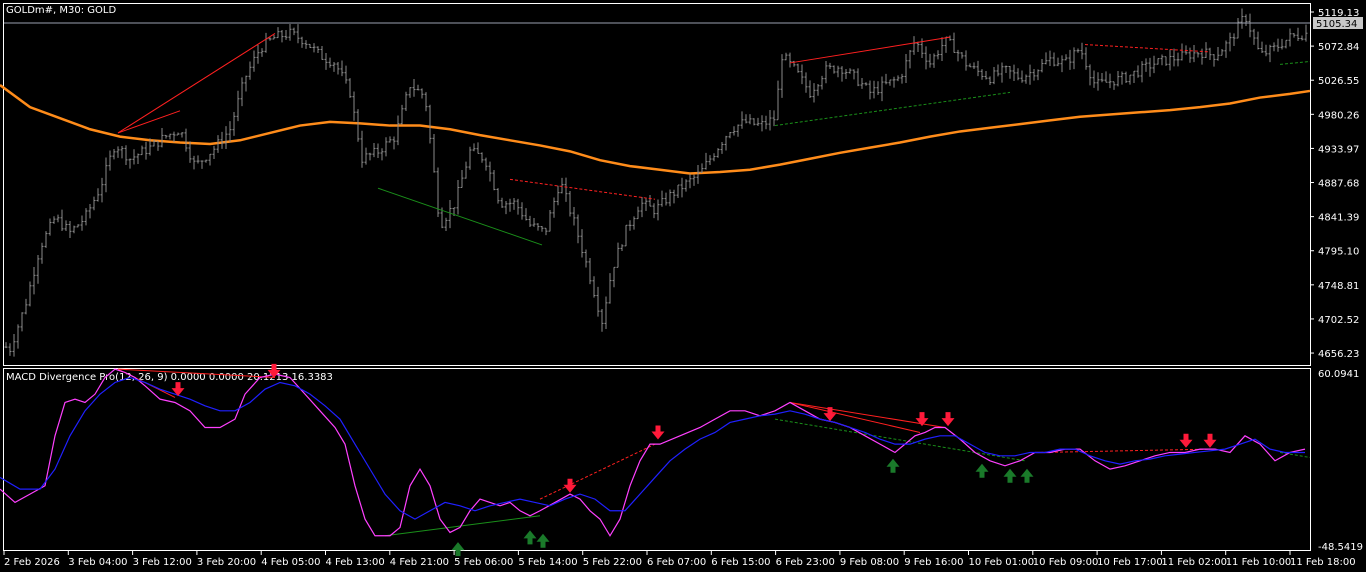  What do you see at coordinates (855, 417) in the screenshot?
I see `bearish-divergence-line` at bounding box center [855, 417].